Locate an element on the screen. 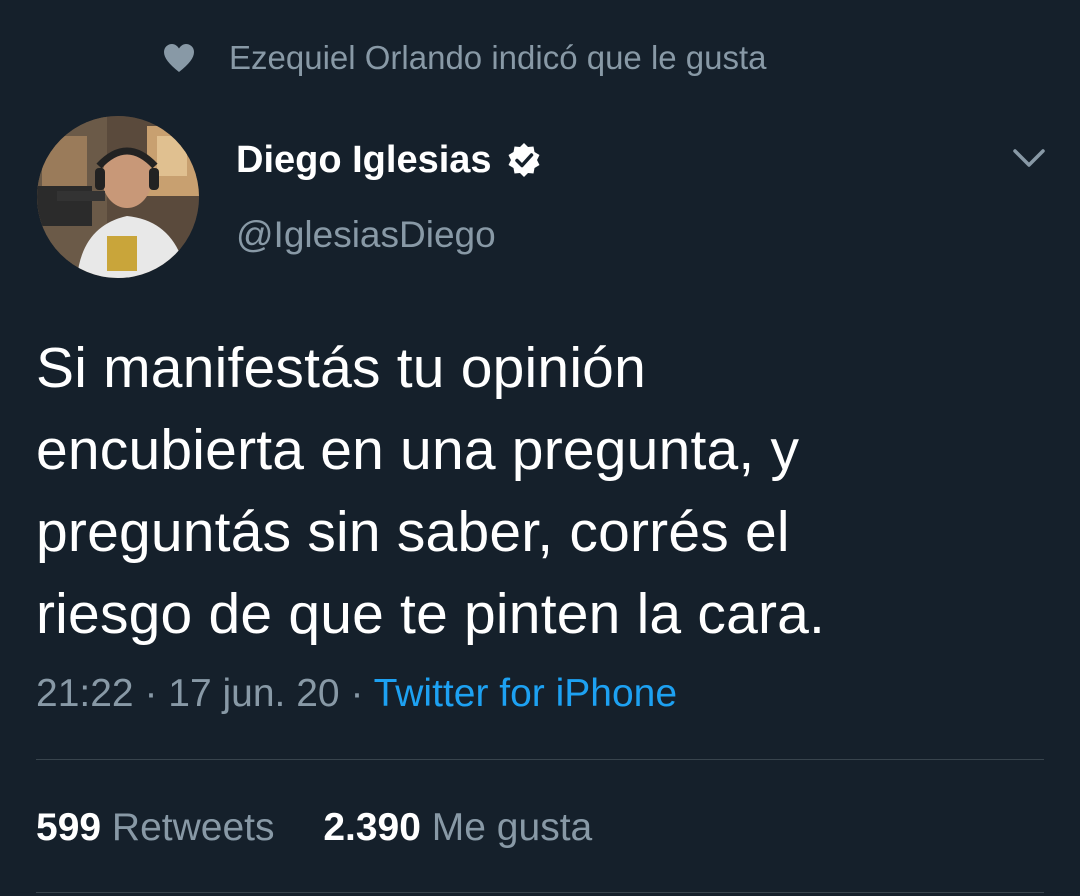 Image resolution: width=1080 pixels, height=896 pixels. likes-count: 2.390 is located at coordinates (372, 827).